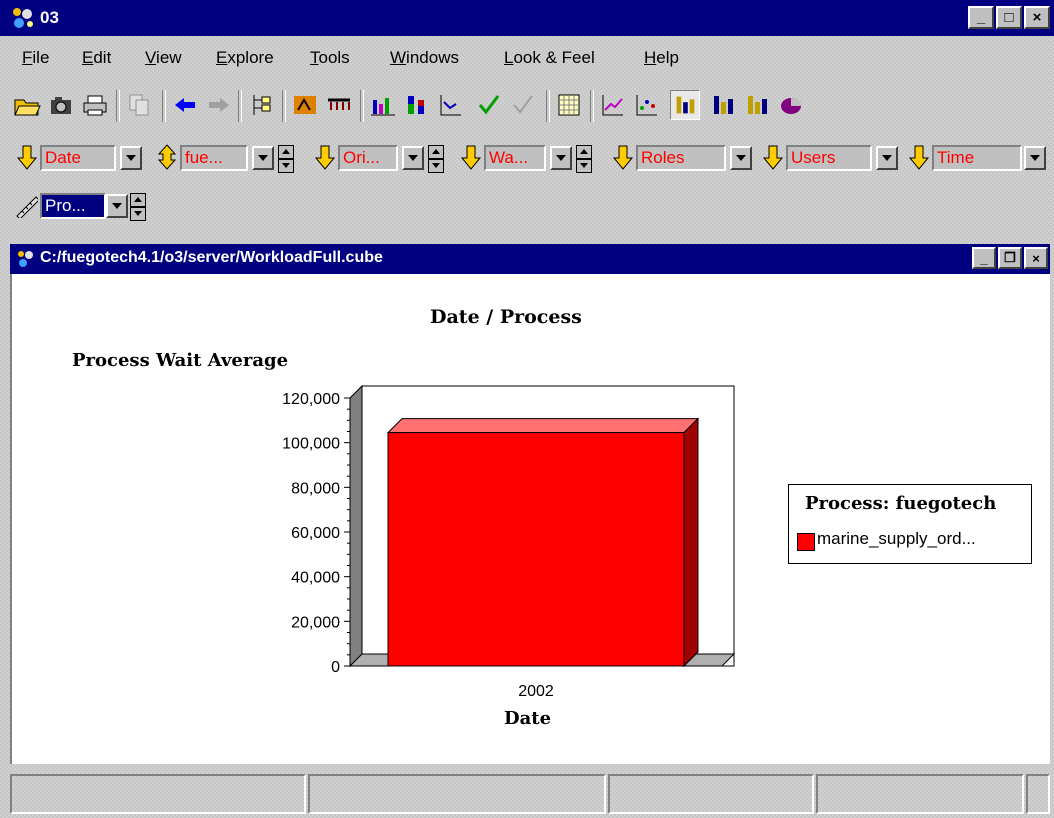 Image resolution: width=1054 pixels, height=818 pixels. I want to click on menu-view: View, so click(163, 58).